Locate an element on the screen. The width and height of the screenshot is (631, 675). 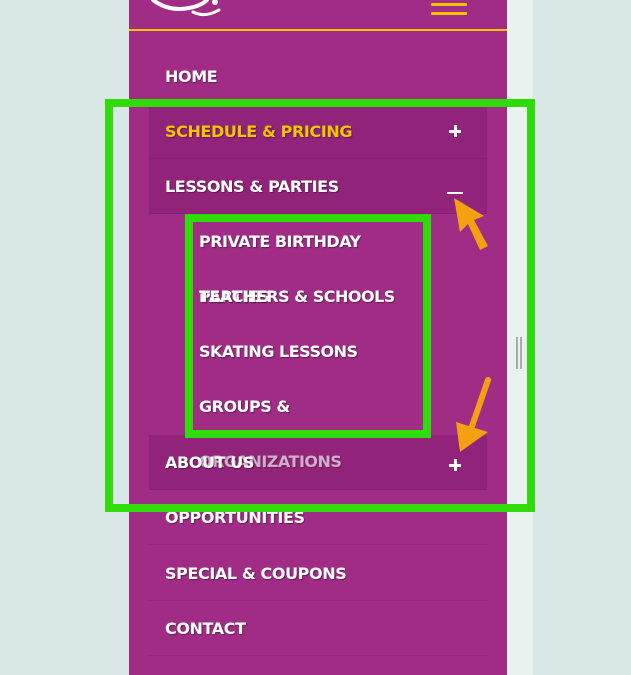
scrollbar-handle is located at coordinates (519, 353).